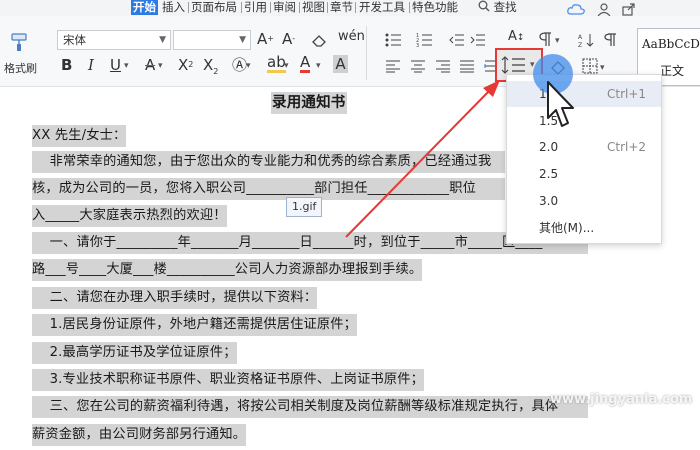 The width and height of the screenshot is (700, 450). Describe the element at coordinates (366, 53) in the screenshot. I see `group-divider` at that location.